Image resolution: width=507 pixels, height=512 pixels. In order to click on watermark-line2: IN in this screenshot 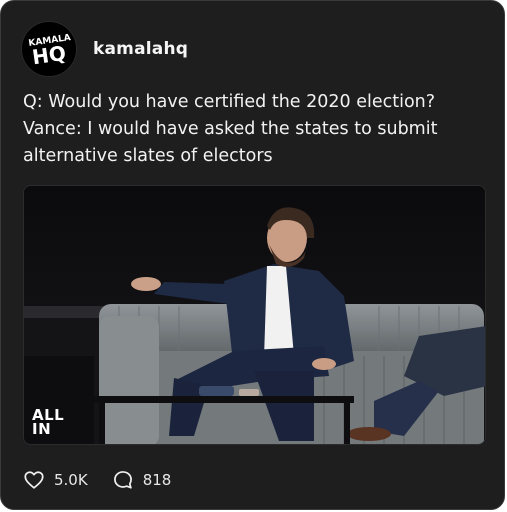, I will do `click(42, 429)`.